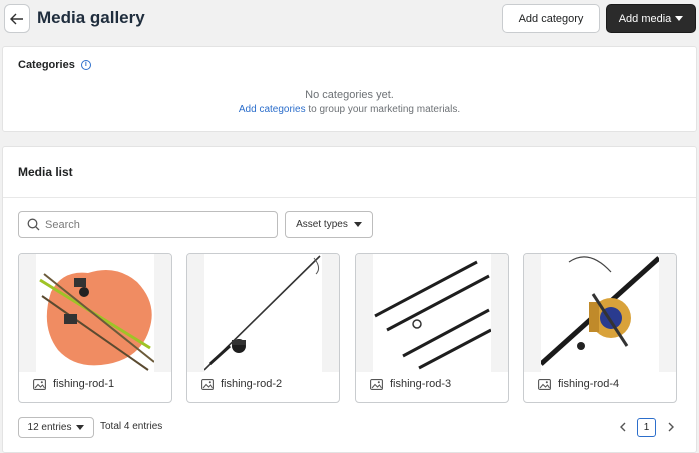 The height and width of the screenshot is (453, 699). Describe the element at coordinates (49, 427) in the screenshot. I see `entries-label: 12 entries` at that location.